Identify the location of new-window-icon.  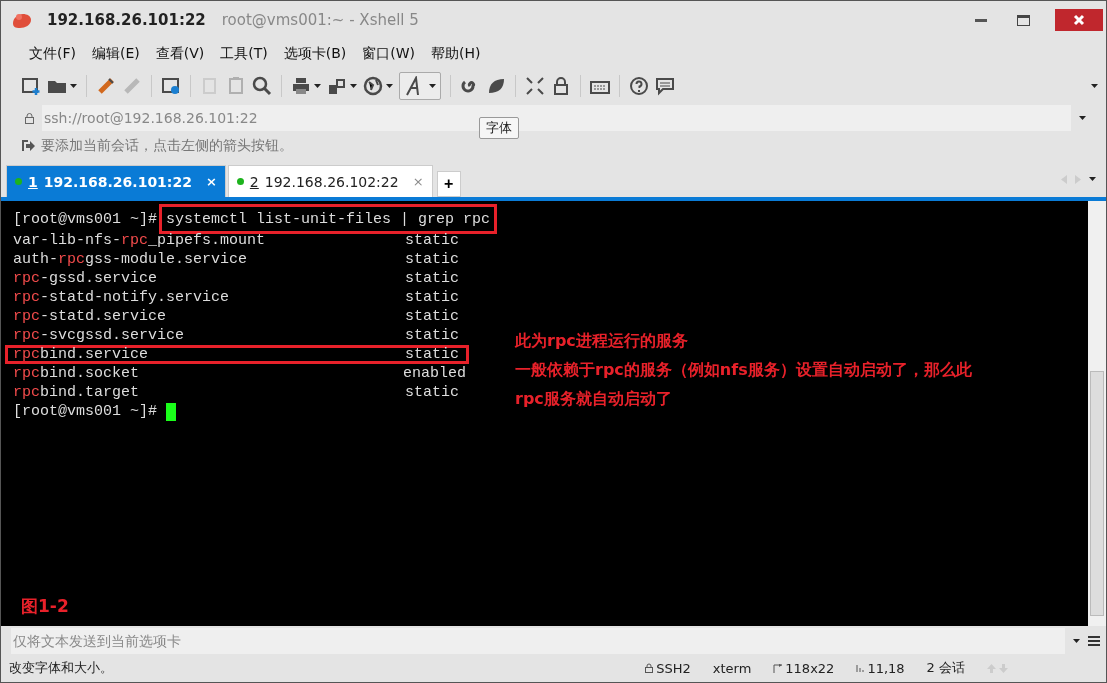
(31, 86).